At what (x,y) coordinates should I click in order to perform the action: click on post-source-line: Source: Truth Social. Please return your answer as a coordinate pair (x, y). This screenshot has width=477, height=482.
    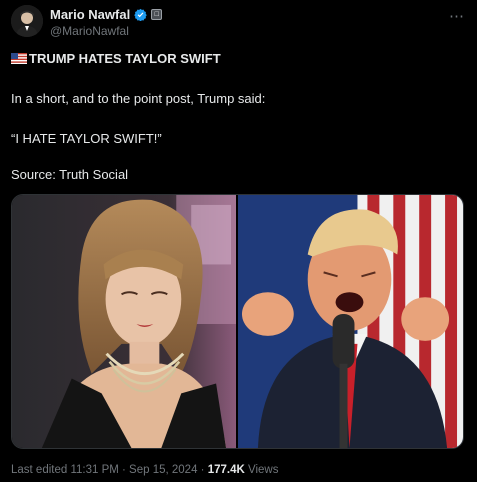
    Looking at the image, I should click on (70, 174).